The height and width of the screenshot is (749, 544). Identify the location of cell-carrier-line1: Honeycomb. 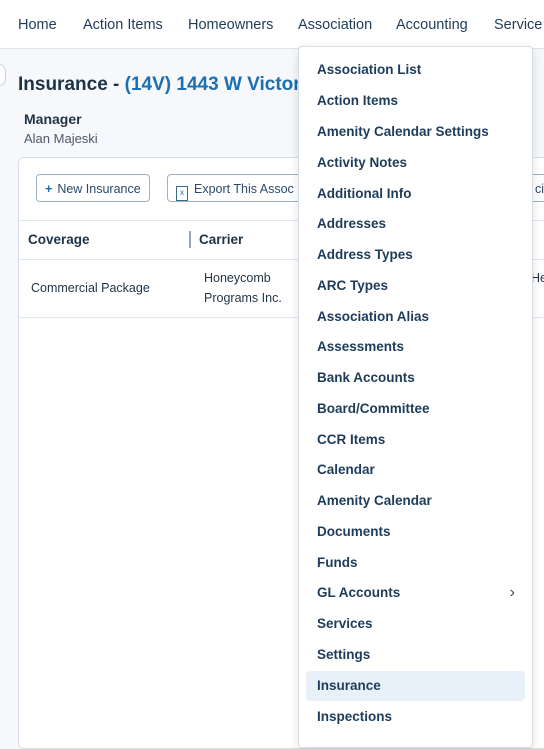
(237, 278).